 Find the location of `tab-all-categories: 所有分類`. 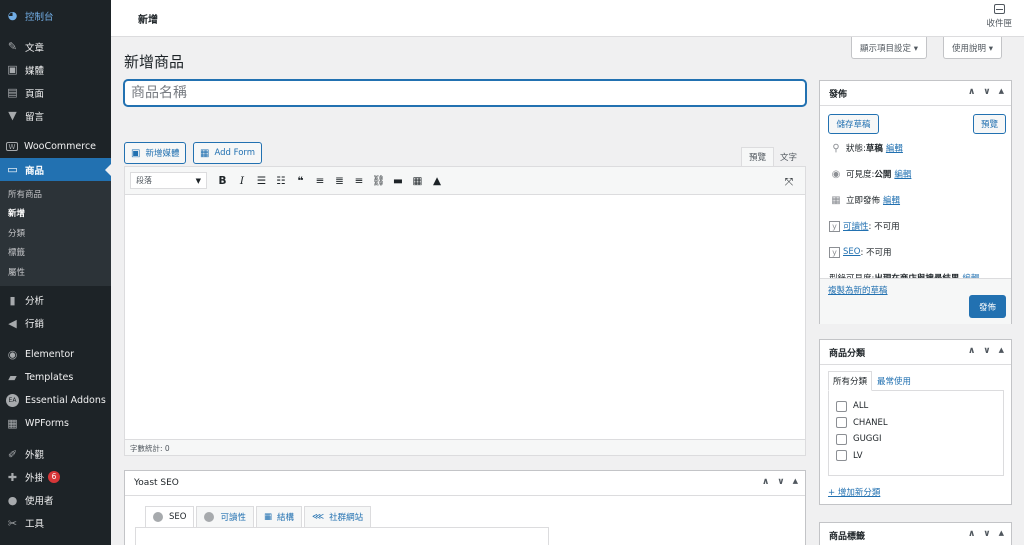

tab-all-categories: 所有分類 is located at coordinates (850, 381).